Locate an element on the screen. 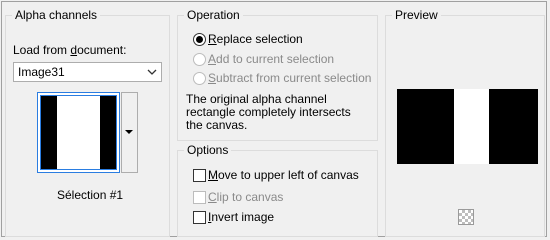  selection-name: Sélection #1 is located at coordinates (90, 195).